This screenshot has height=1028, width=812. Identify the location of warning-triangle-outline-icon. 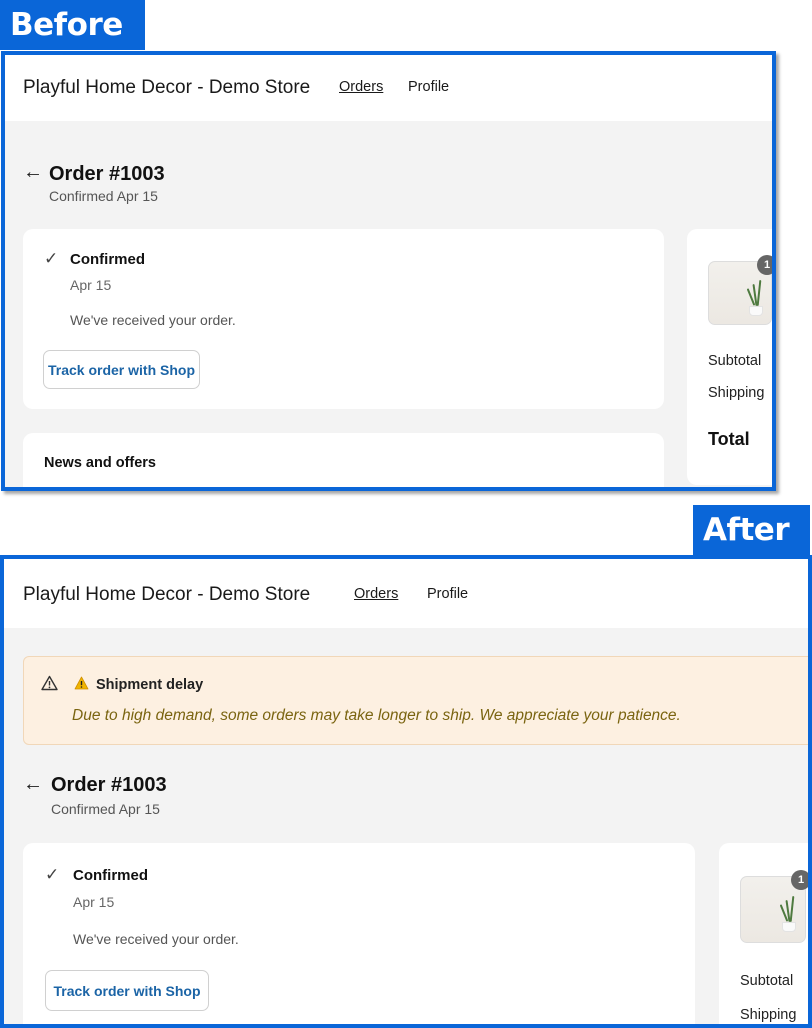
(49, 685).